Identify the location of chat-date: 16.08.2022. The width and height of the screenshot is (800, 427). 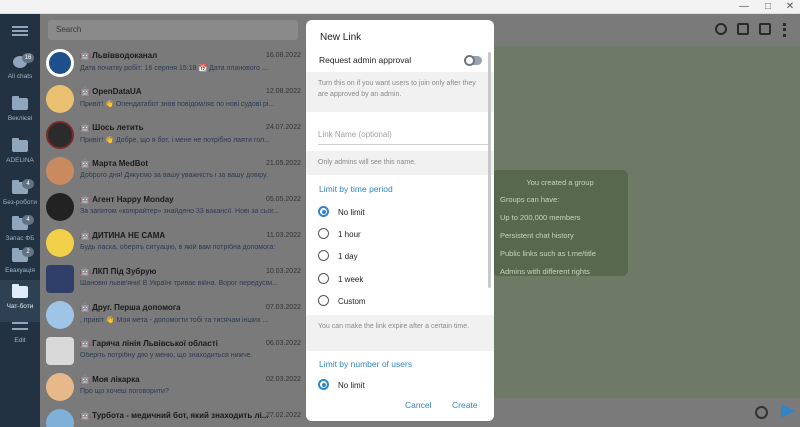
(283, 55).